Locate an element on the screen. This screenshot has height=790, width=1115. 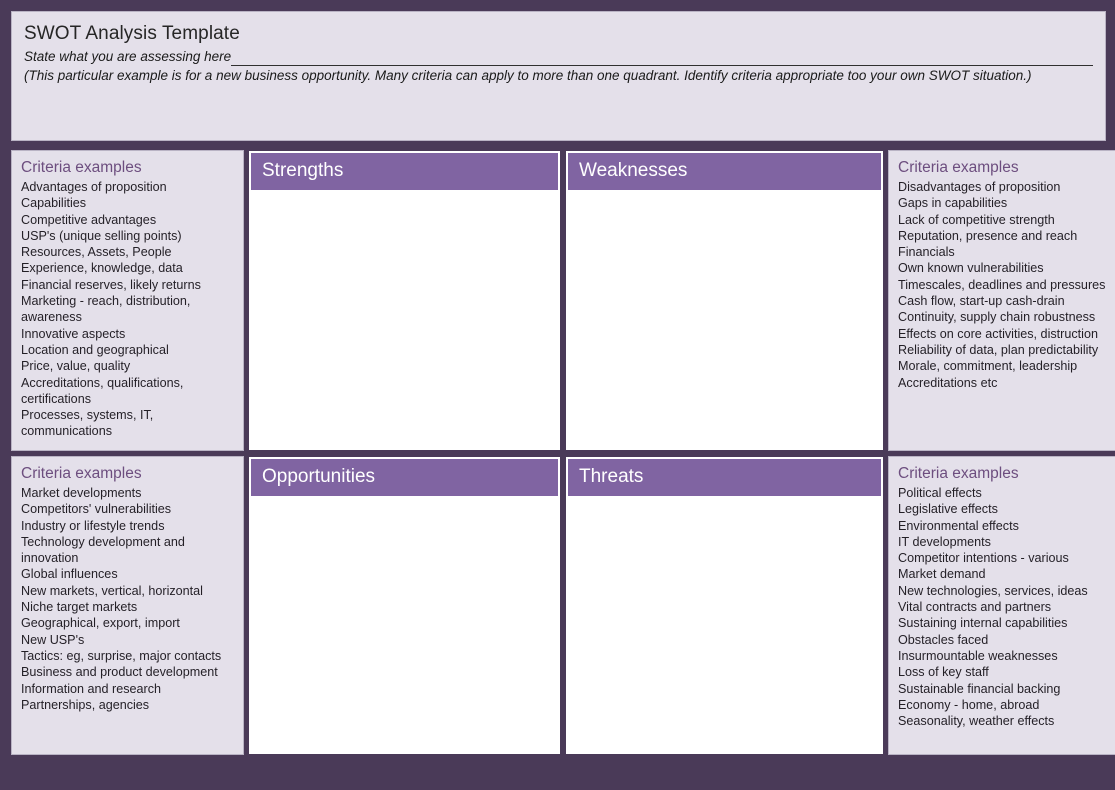
quadrant-header-weaknesses: Weaknesses is located at coordinates (724, 171).